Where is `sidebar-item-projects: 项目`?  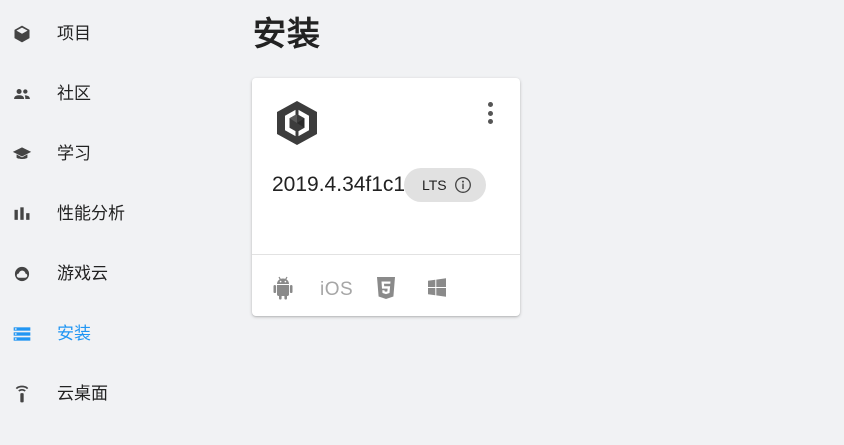
sidebar-item-projects: 项目 is located at coordinates (100, 34).